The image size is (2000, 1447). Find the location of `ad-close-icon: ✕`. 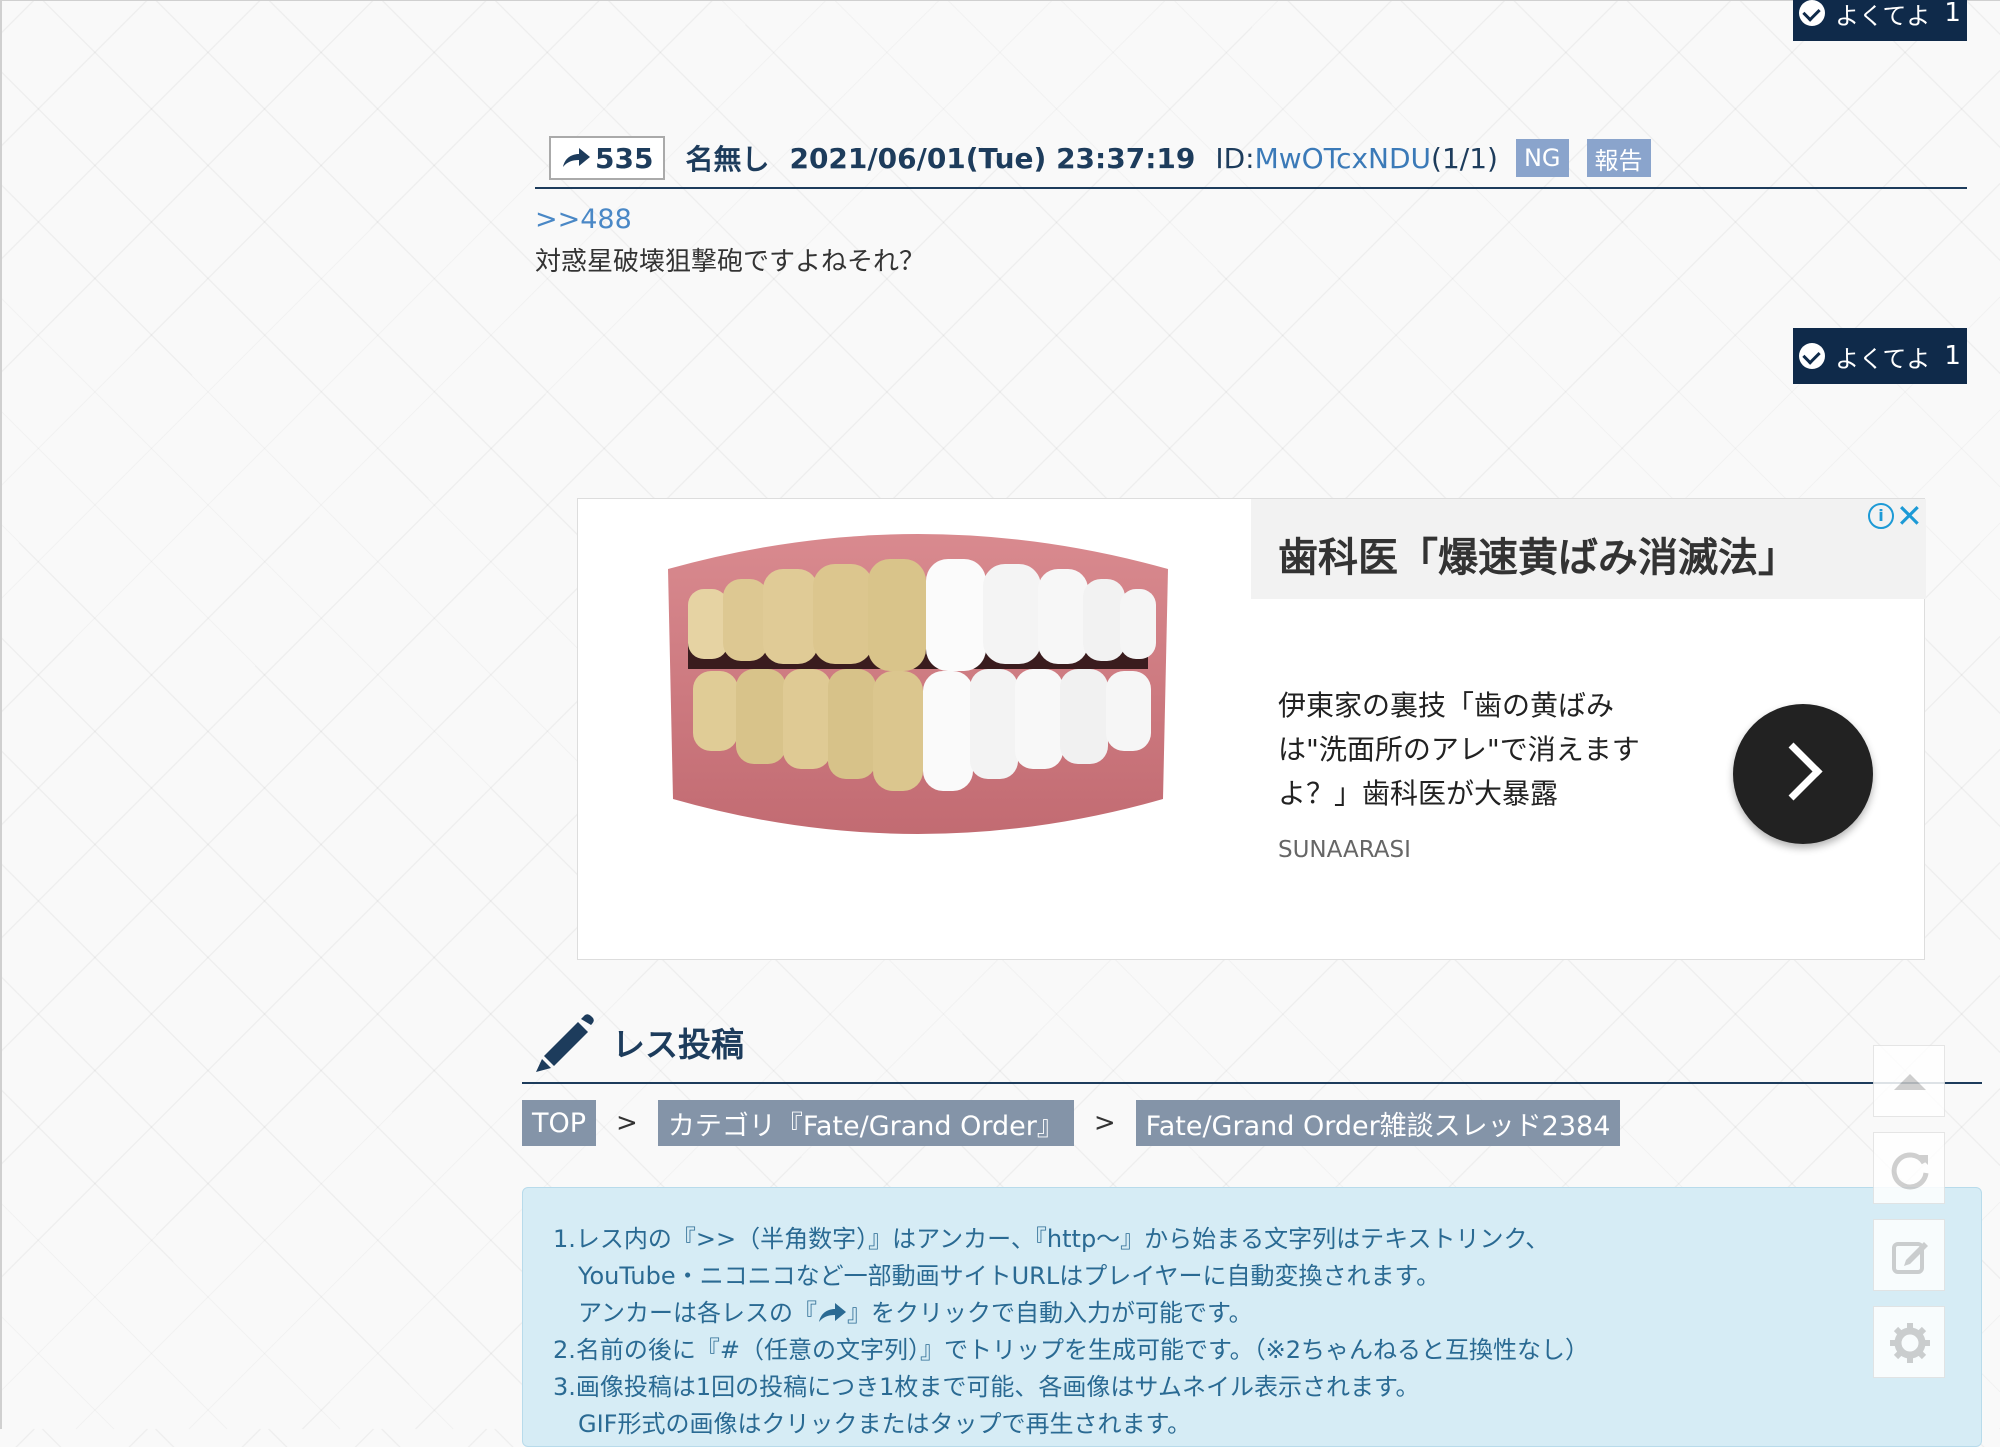

ad-close-icon: ✕ is located at coordinates (1909, 516).